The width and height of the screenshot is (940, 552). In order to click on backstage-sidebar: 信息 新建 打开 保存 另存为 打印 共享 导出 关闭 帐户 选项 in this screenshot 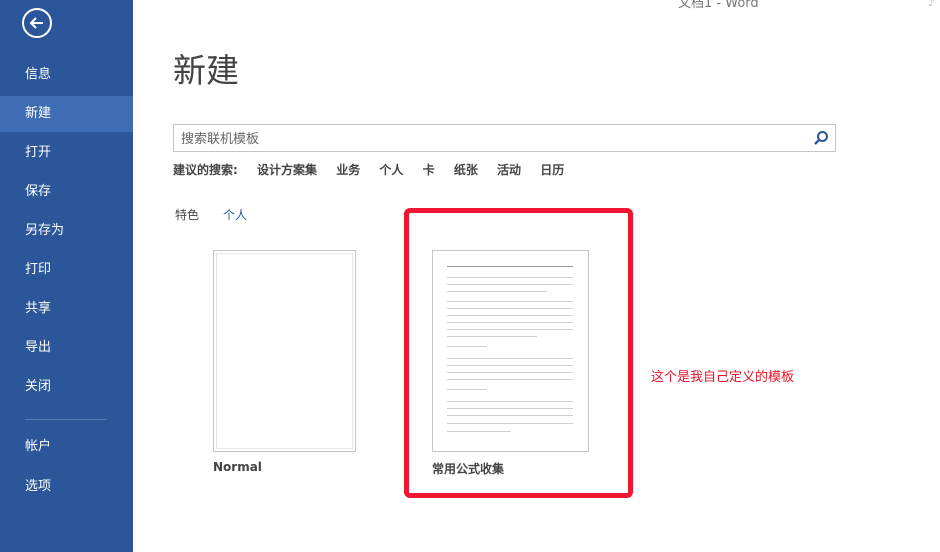, I will do `click(66, 276)`.